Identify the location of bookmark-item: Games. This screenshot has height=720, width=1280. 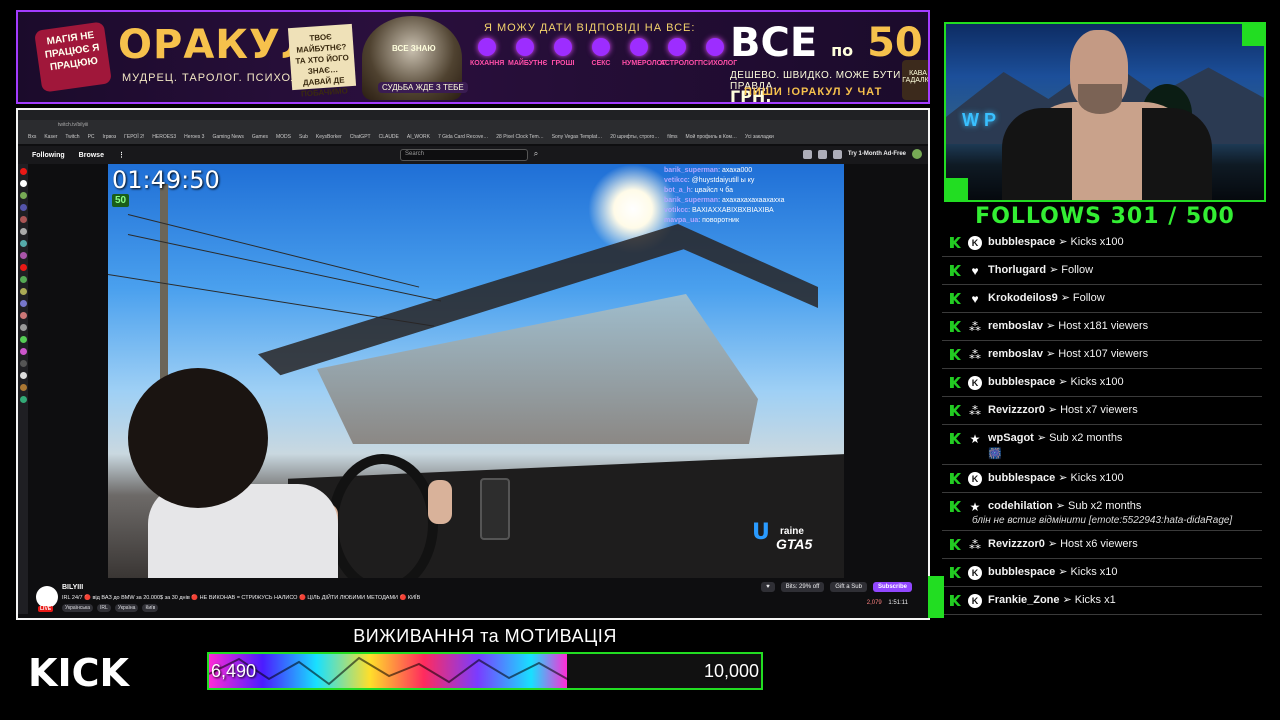
(260, 137).